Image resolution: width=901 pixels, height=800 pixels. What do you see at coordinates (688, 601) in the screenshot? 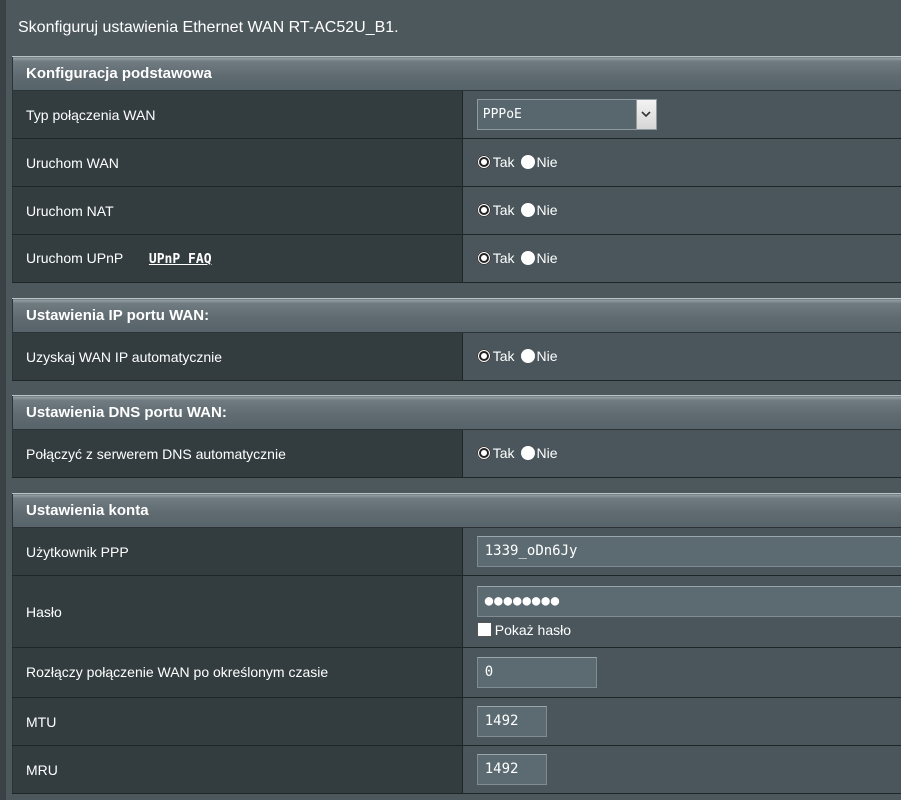
I see `password-input: ●●●●●●●●` at bounding box center [688, 601].